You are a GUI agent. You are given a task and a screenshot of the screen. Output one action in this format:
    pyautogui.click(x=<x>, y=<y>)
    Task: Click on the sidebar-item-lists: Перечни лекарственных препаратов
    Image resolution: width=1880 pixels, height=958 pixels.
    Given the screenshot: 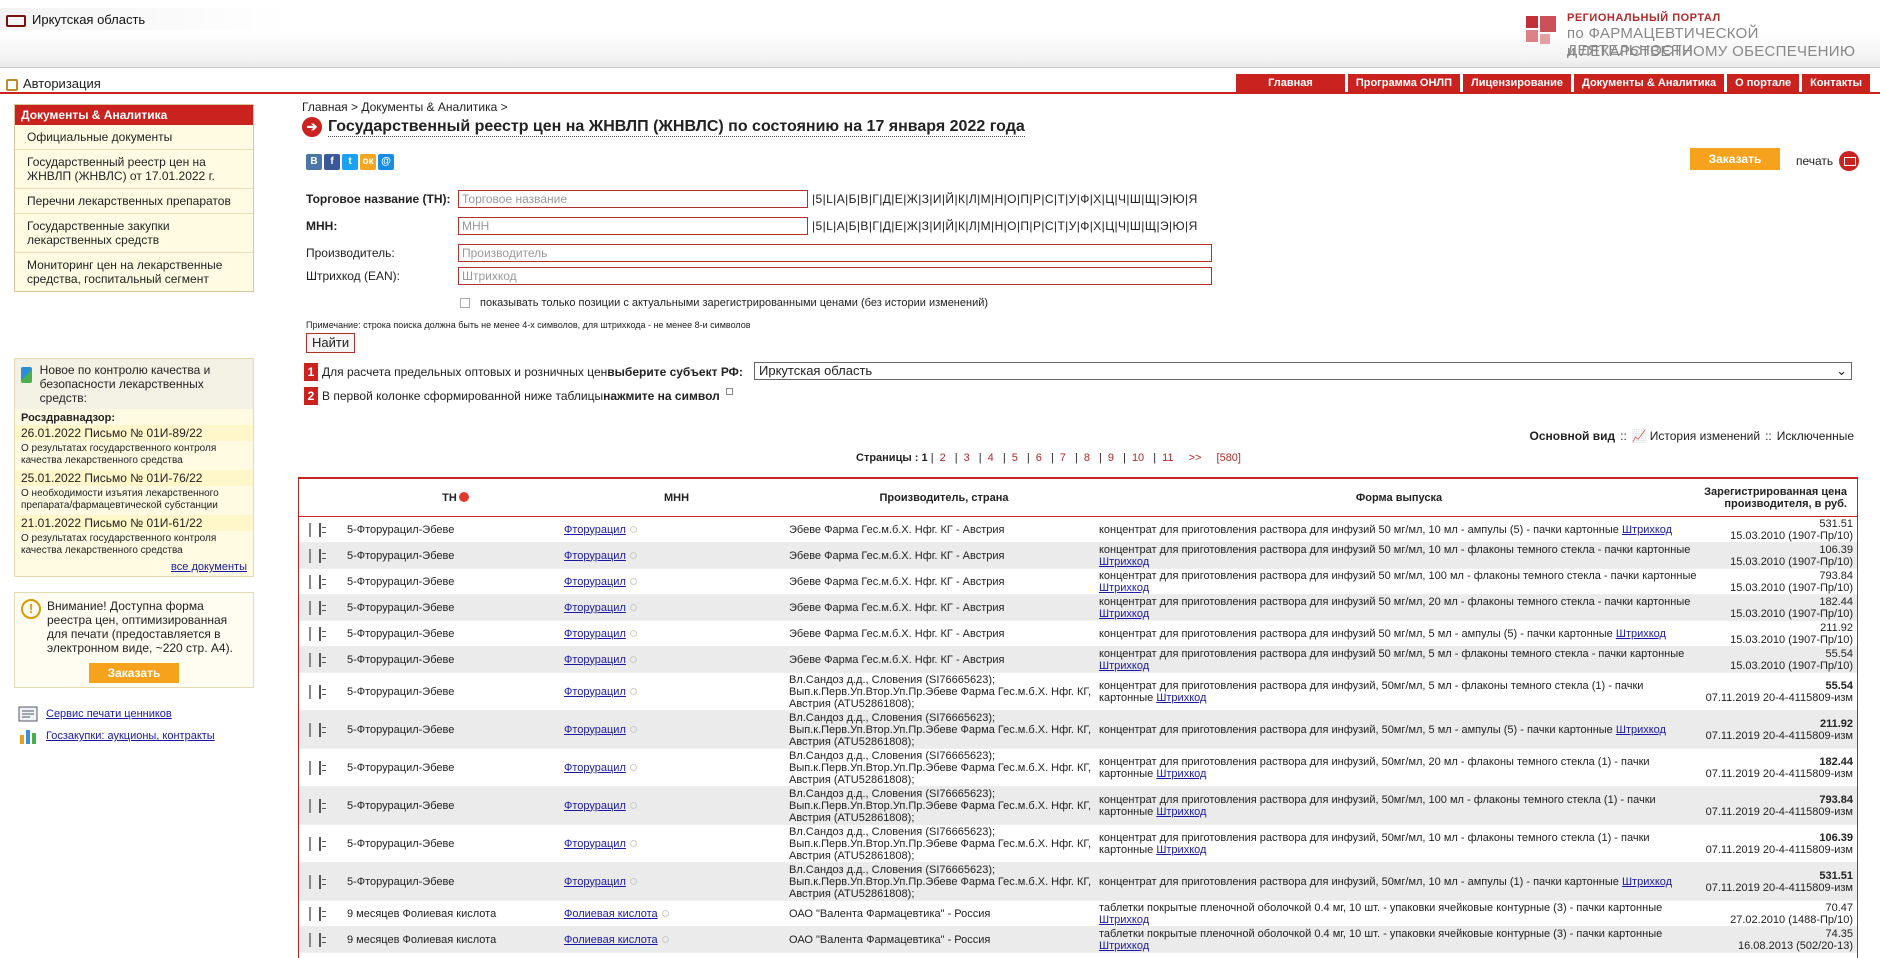 What is the action you would take?
    pyautogui.click(x=134, y=201)
    